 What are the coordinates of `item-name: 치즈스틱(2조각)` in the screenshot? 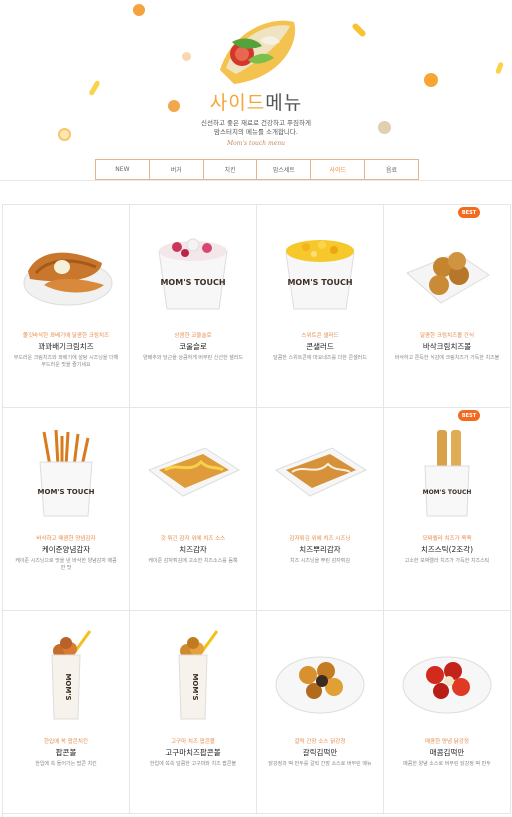 It's located at (447, 549).